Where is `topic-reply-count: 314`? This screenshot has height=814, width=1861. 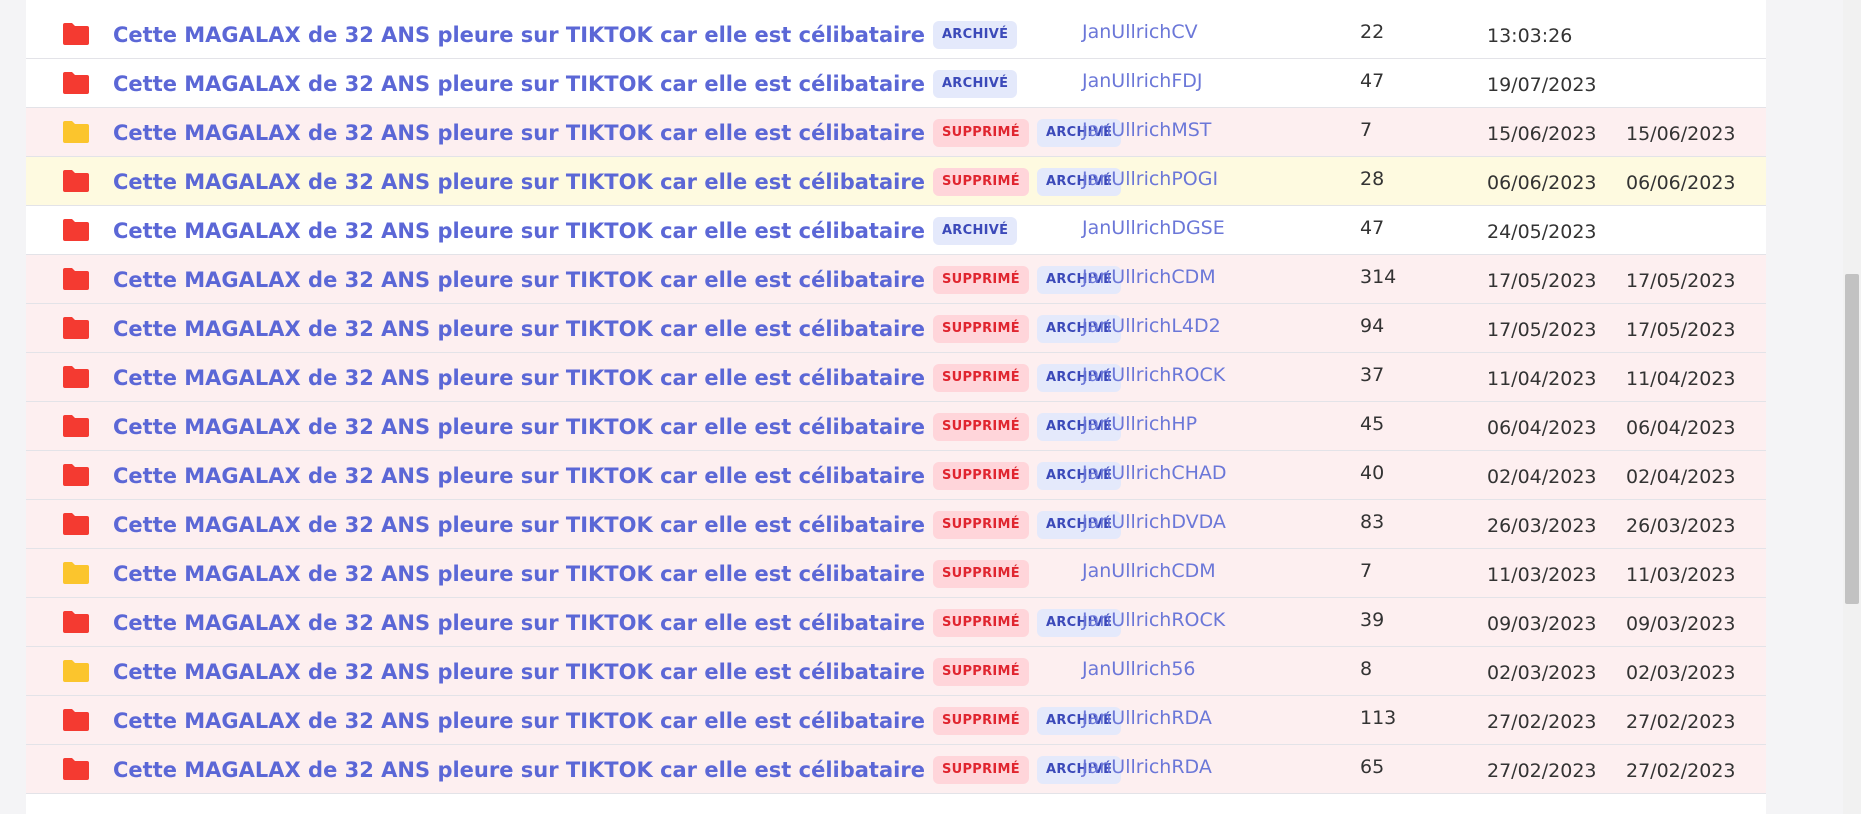 topic-reply-count: 314 is located at coordinates (1378, 277).